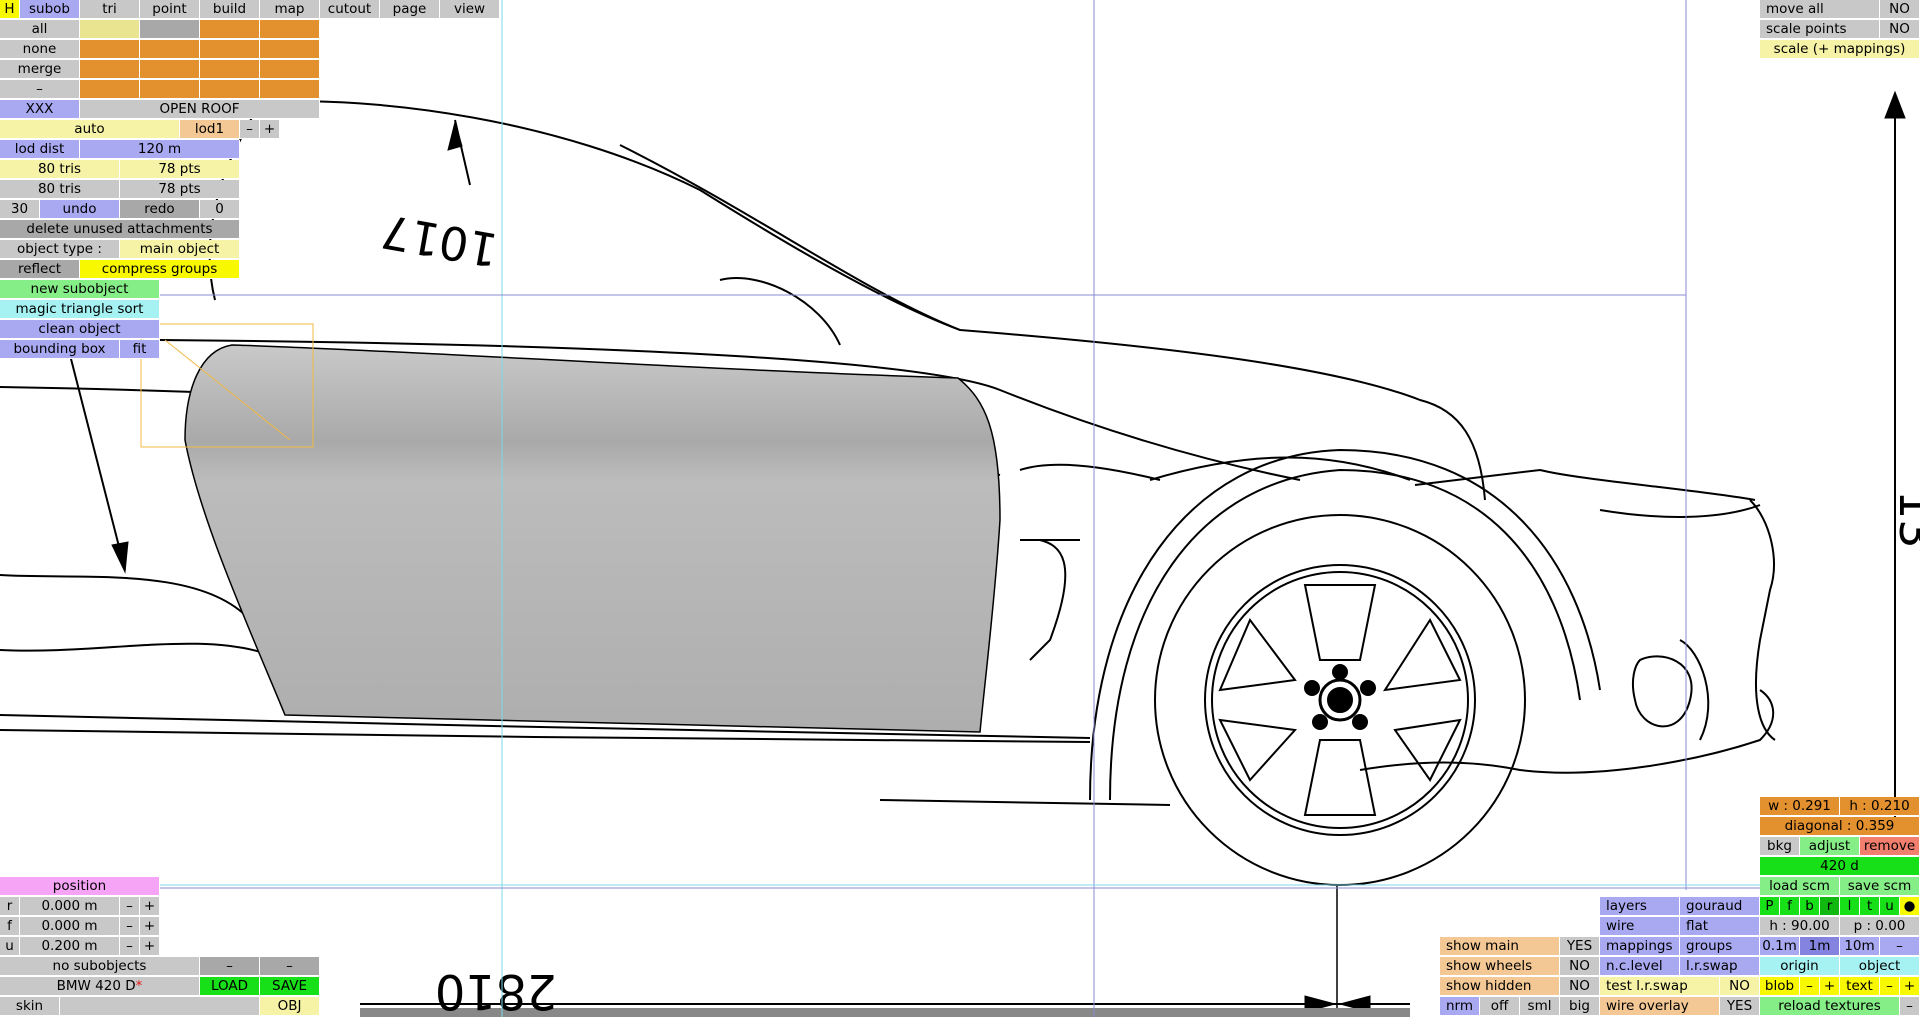 Image resolution: width=1920 pixels, height=1017 pixels. What do you see at coordinates (1580, 986) in the screenshot?
I see `show-hidden-toggle: NO` at bounding box center [1580, 986].